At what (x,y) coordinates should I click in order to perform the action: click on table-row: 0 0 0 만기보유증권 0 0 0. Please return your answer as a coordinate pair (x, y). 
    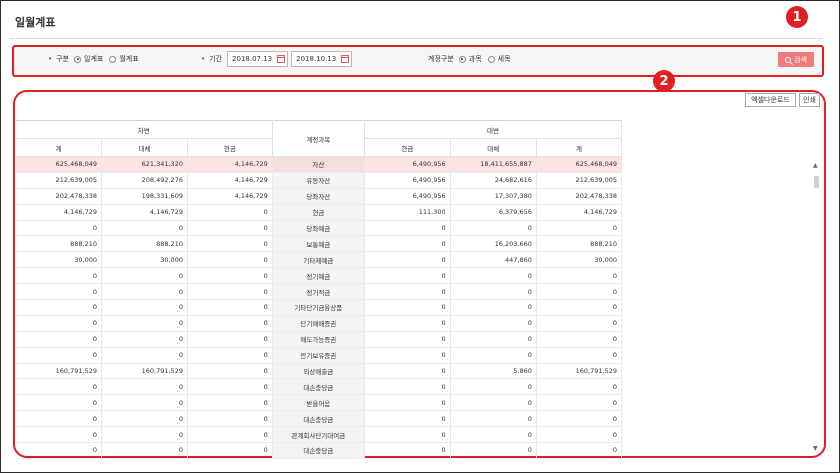
    Looking at the image, I should click on (319, 355).